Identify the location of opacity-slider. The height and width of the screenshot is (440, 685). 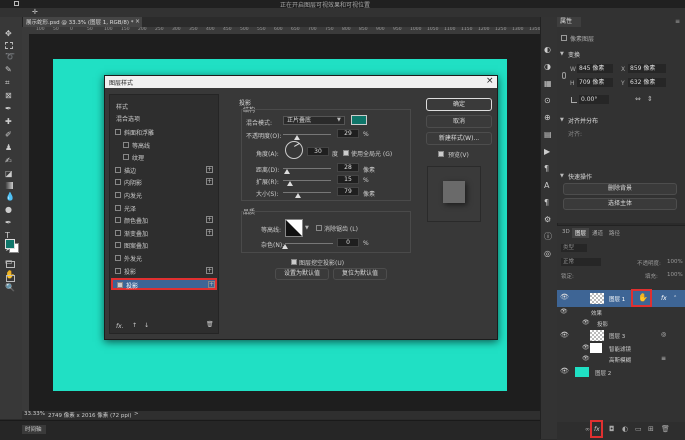
(307, 137).